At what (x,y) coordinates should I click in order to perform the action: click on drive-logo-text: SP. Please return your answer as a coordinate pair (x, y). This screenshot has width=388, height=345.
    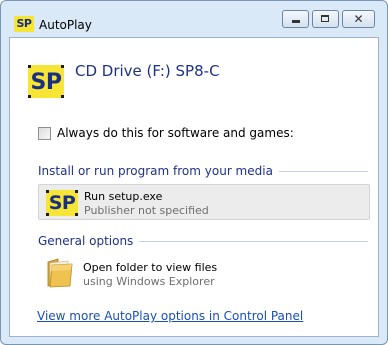
    Looking at the image, I should click on (46, 82).